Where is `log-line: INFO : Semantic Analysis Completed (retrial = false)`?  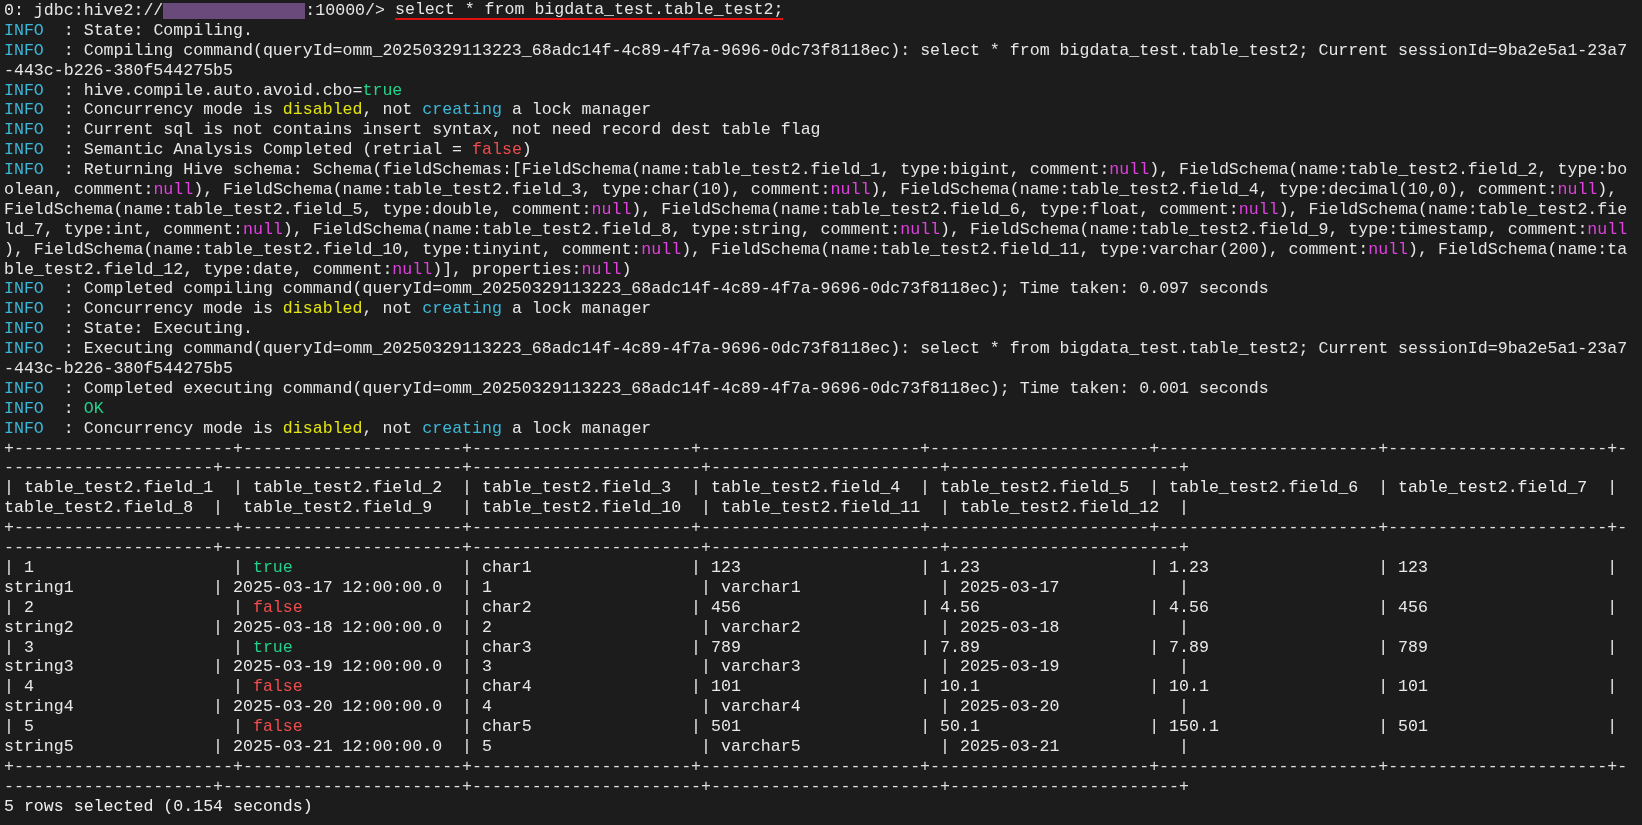 log-line: INFO : Semantic Analysis Completed (retrial = false) is located at coordinates (268, 150).